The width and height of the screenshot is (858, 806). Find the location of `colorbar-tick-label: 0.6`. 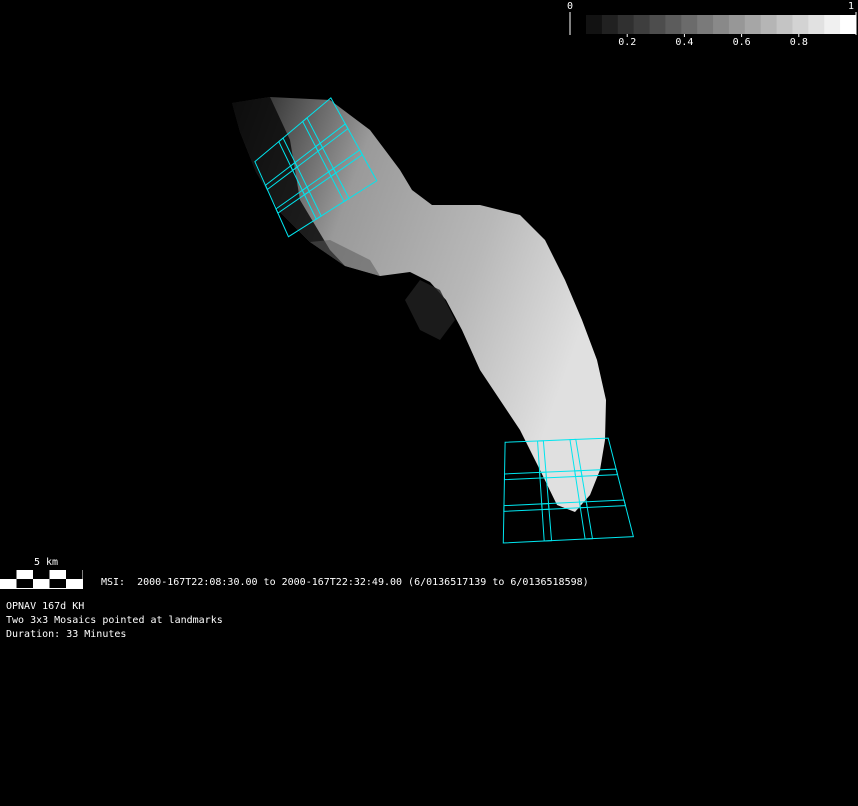

colorbar-tick-label: 0.6 is located at coordinates (741, 42).